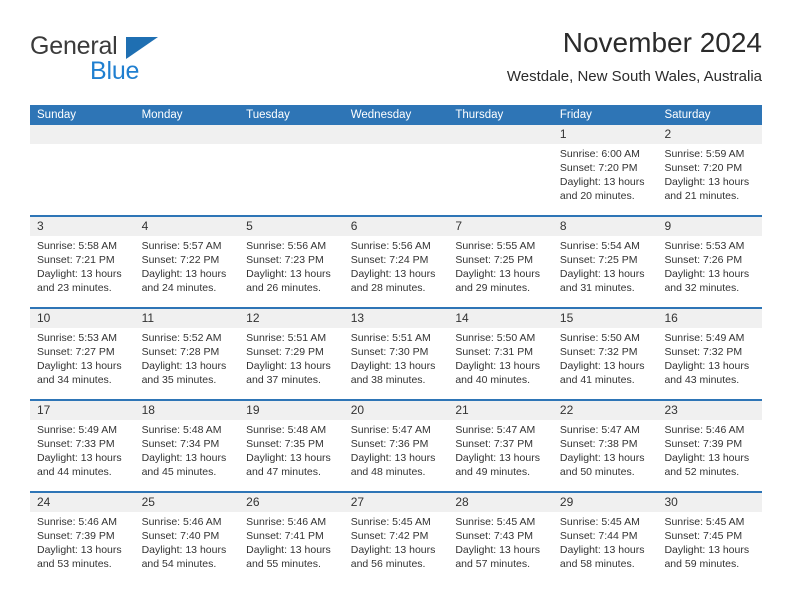  Describe the element at coordinates (82, 318) in the screenshot. I see `day-number: 10` at that location.